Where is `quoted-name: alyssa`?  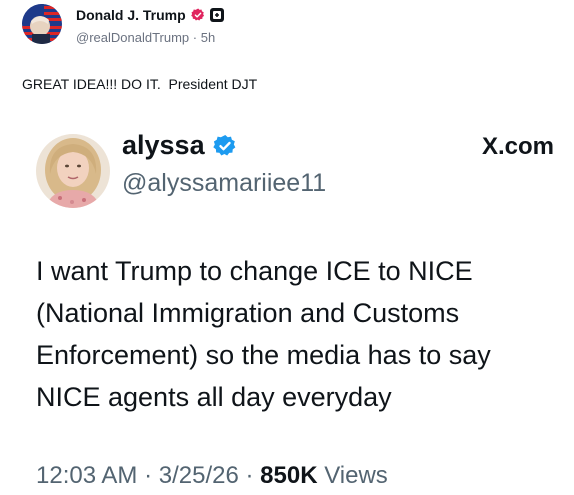 quoted-name: alyssa is located at coordinates (163, 145).